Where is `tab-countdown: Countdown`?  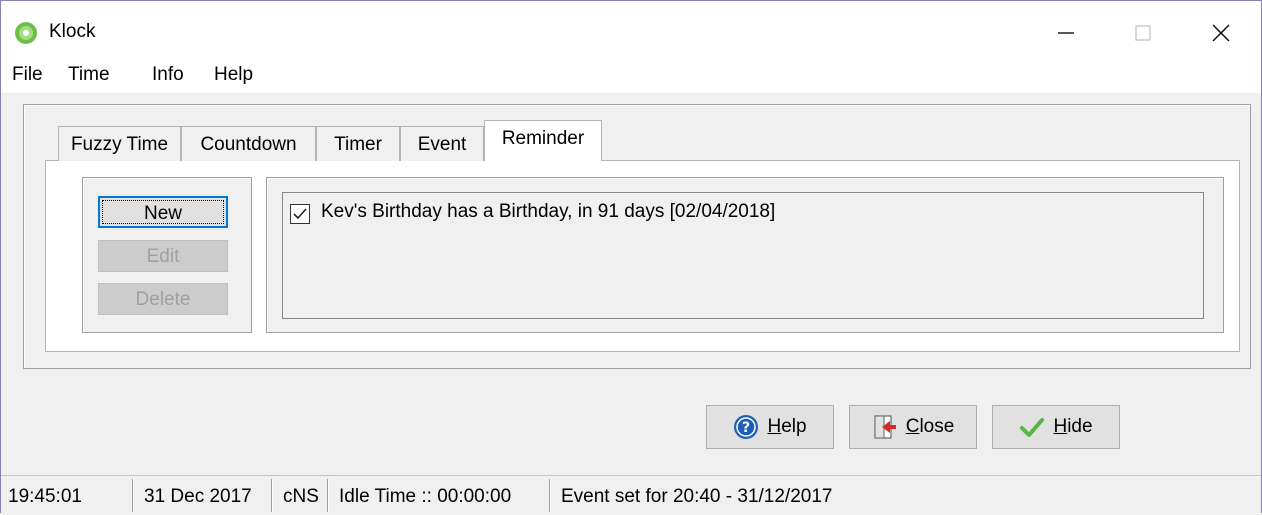 tab-countdown: Countdown is located at coordinates (248, 143).